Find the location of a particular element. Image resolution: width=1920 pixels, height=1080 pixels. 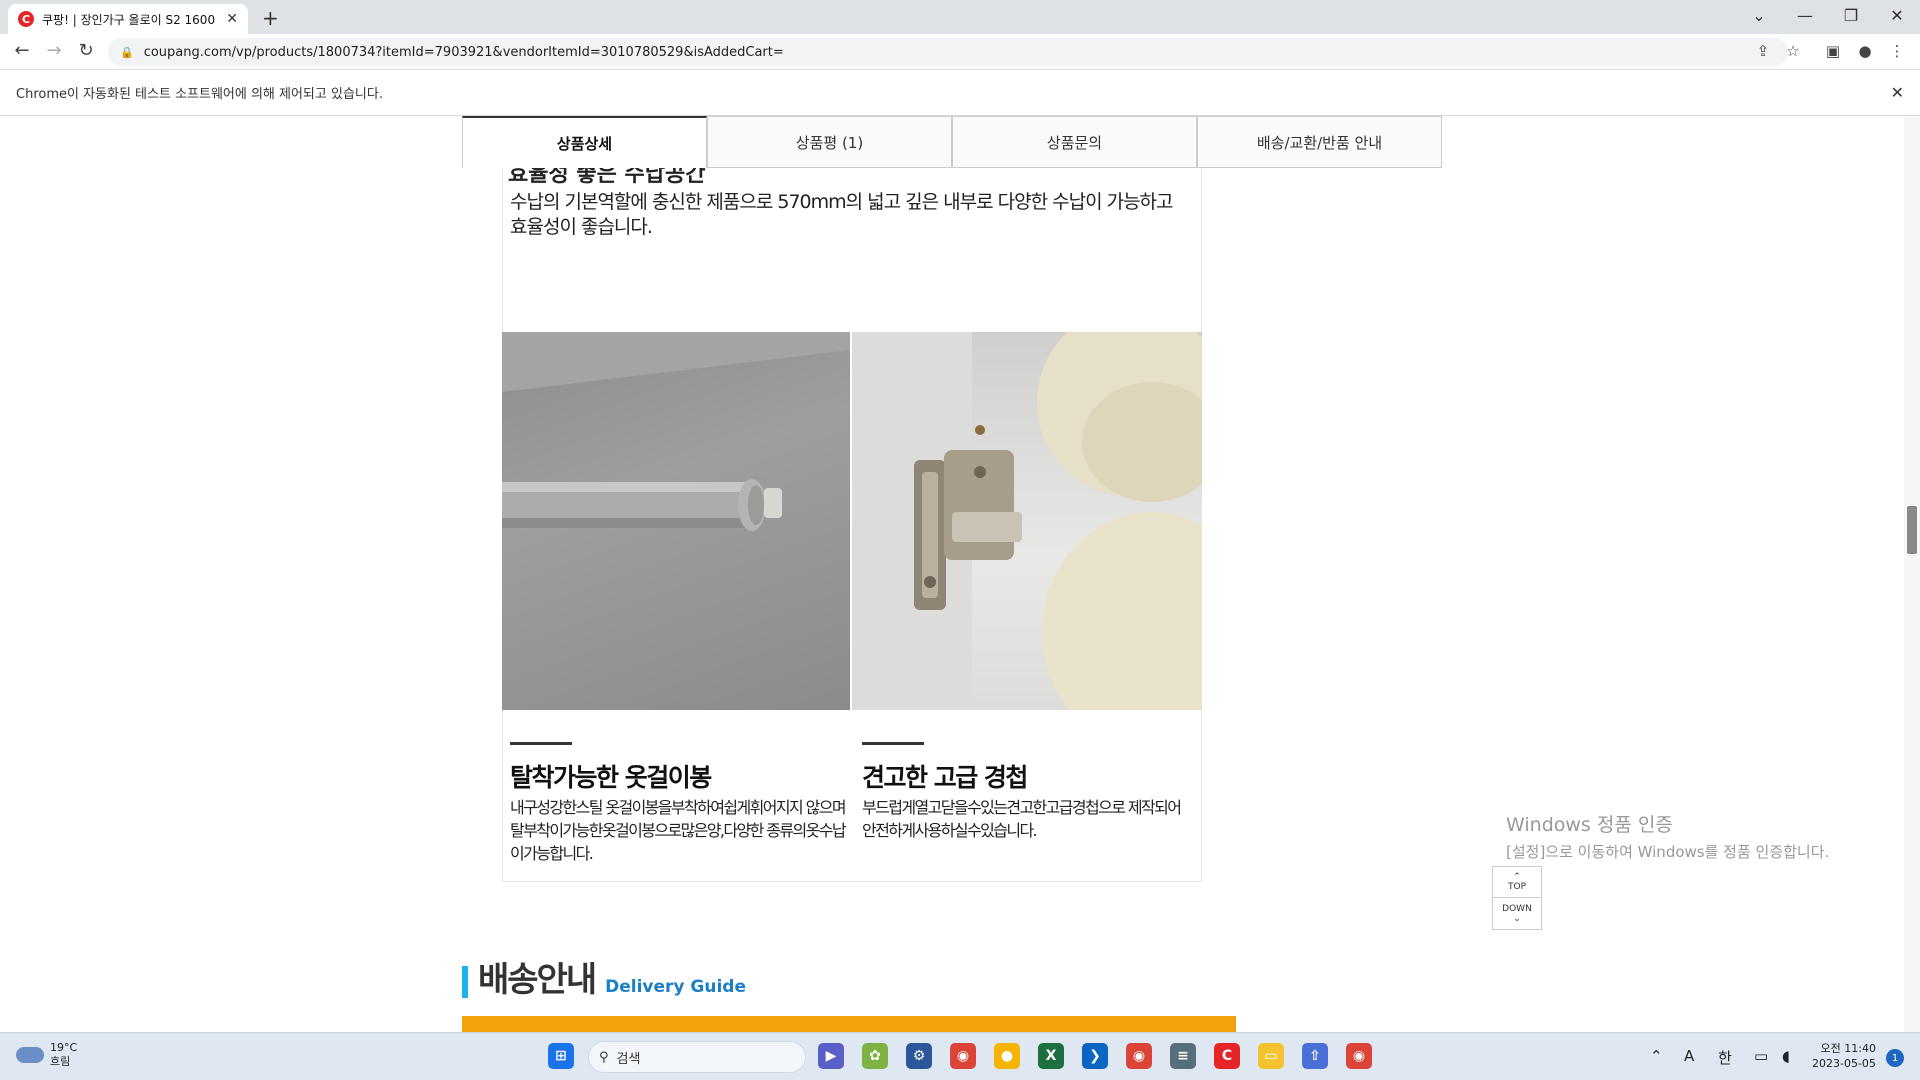

search-icon: ⚲ is located at coordinates (604, 1057).